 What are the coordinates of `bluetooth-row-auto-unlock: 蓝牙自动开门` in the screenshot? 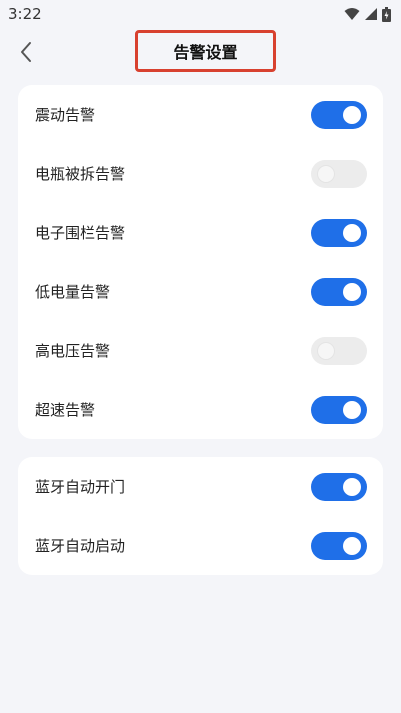 It's located at (200, 486).